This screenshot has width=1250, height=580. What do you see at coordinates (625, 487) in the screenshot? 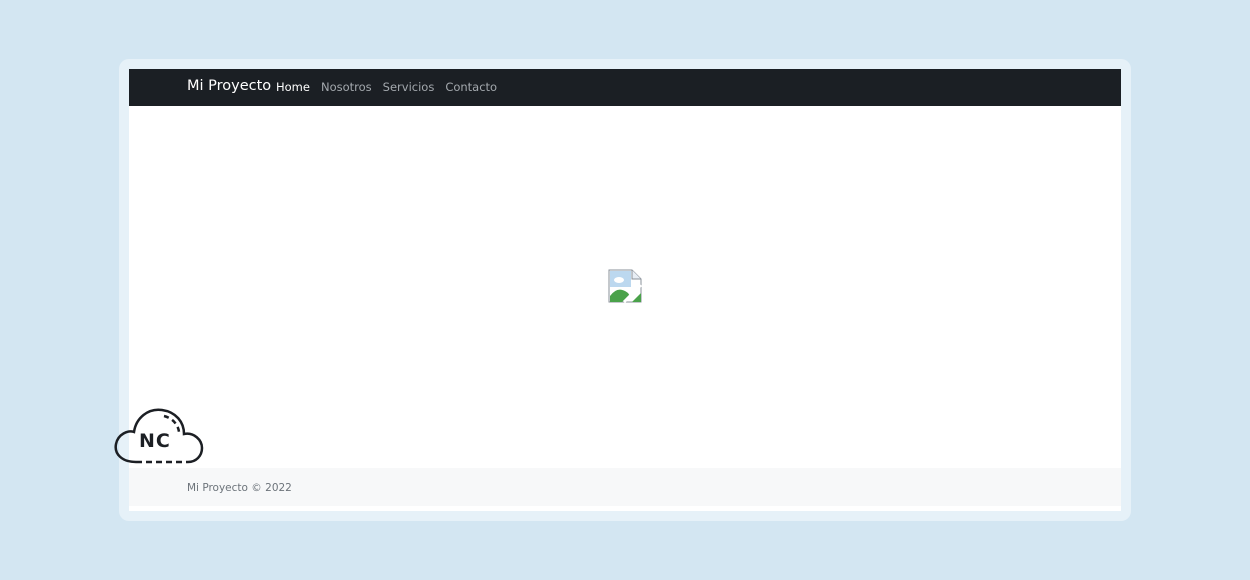
I see `footer: Mi Proyecto © 2022` at bounding box center [625, 487].